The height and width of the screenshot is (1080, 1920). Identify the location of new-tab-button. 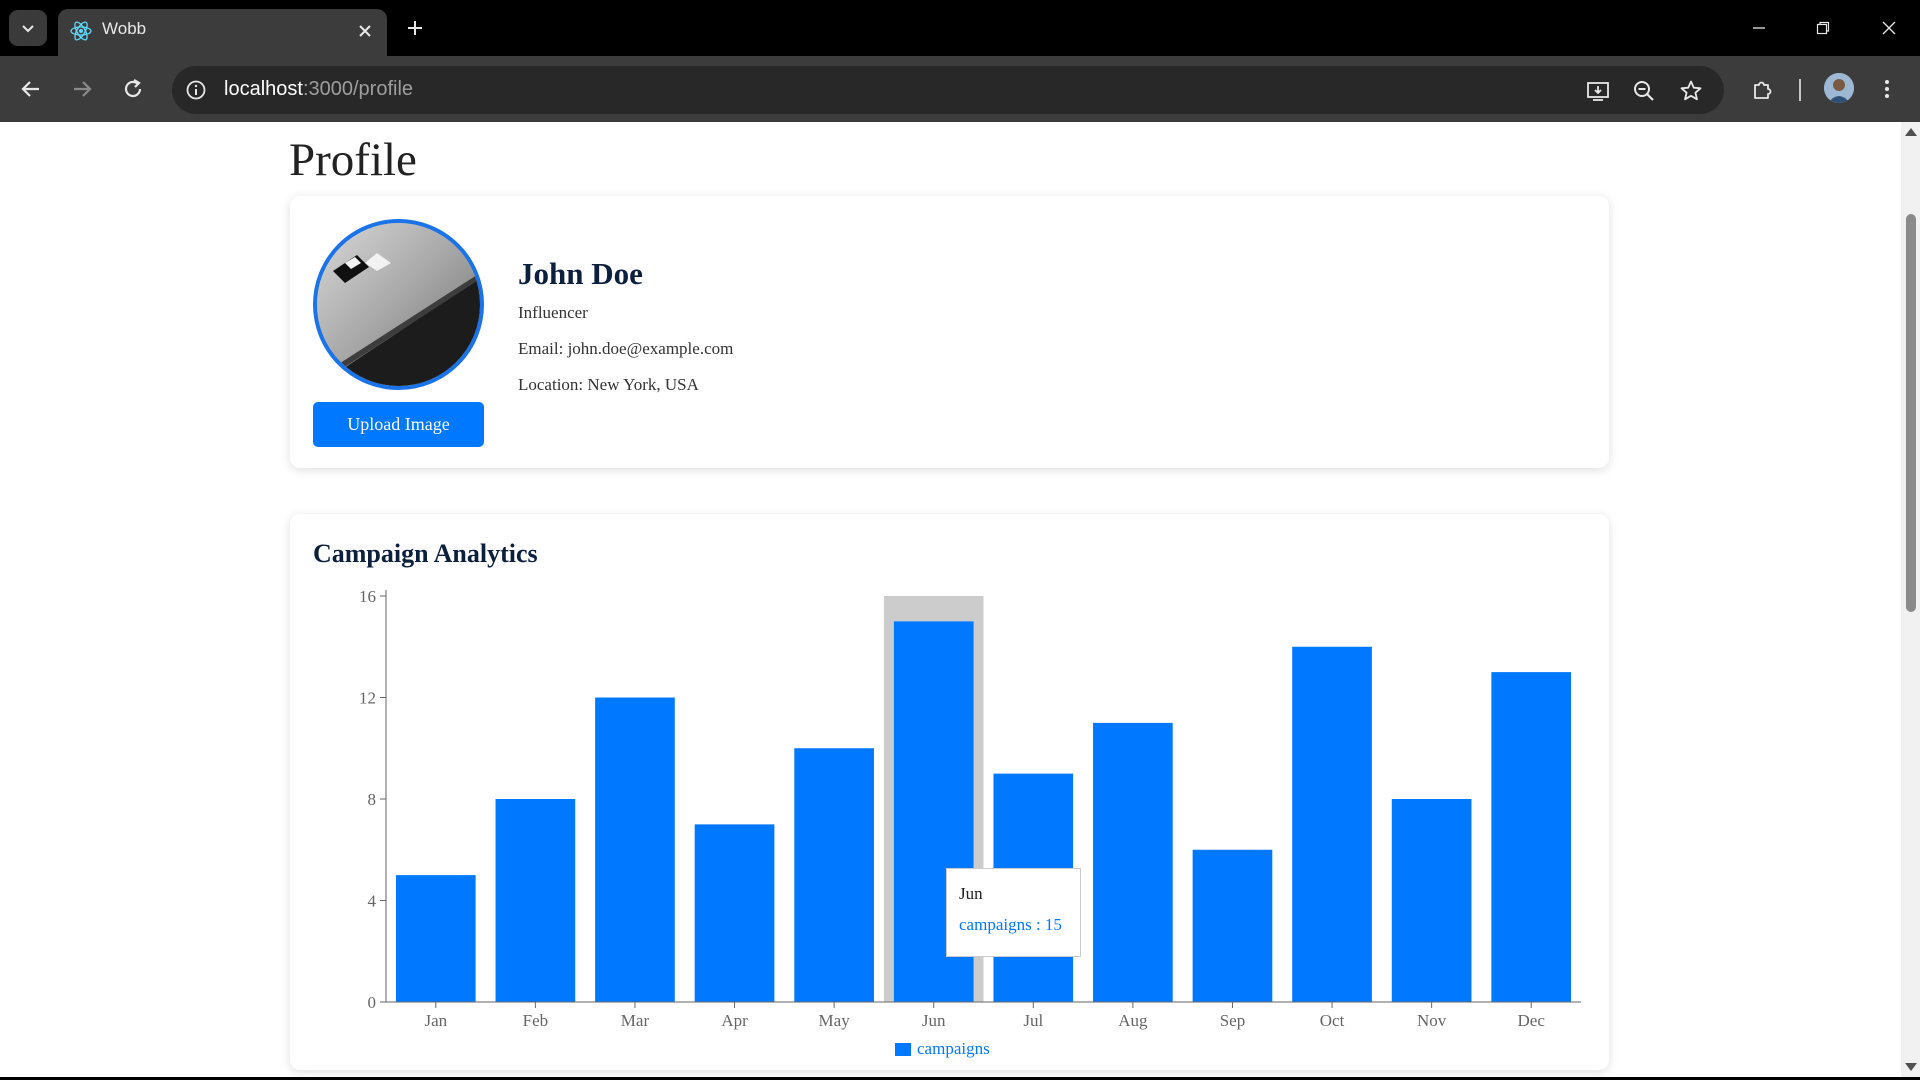
(415, 28).